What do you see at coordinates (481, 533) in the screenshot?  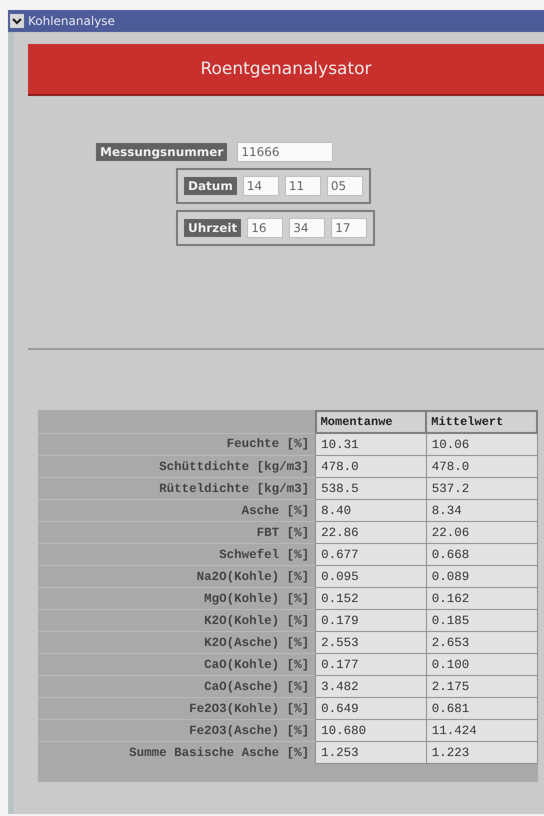 I see `table-cell: 22.06` at bounding box center [481, 533].